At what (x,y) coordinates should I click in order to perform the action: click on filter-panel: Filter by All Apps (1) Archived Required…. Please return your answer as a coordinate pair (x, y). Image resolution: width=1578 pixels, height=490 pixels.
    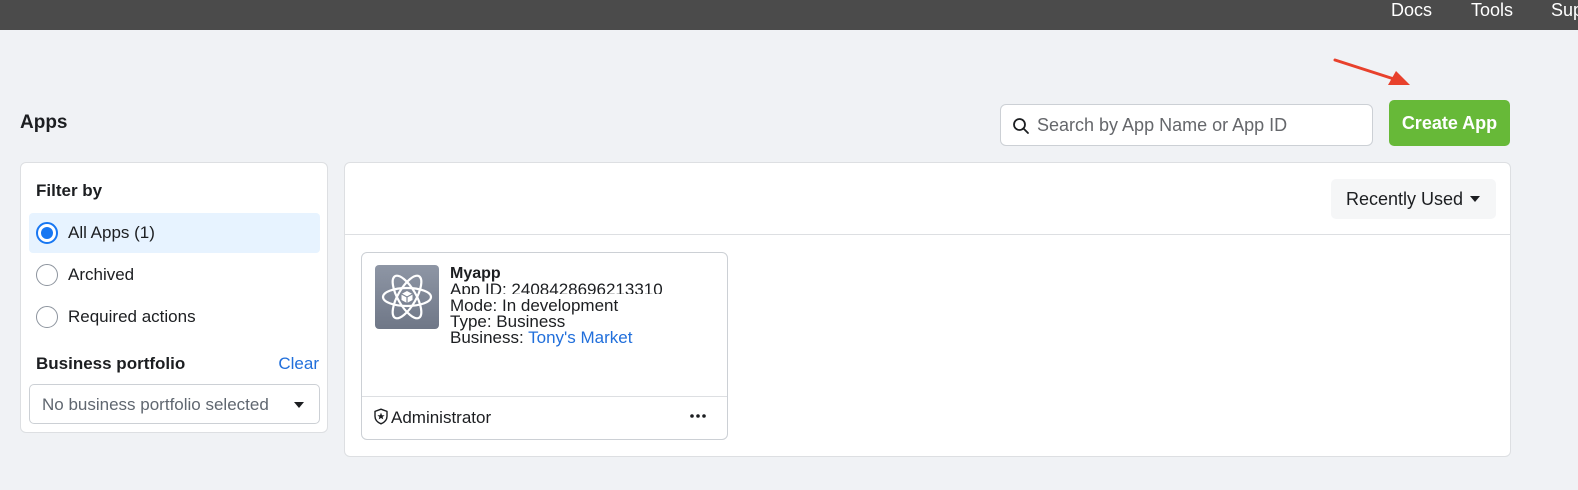
    Looking at the image, I should click on (174, 297).